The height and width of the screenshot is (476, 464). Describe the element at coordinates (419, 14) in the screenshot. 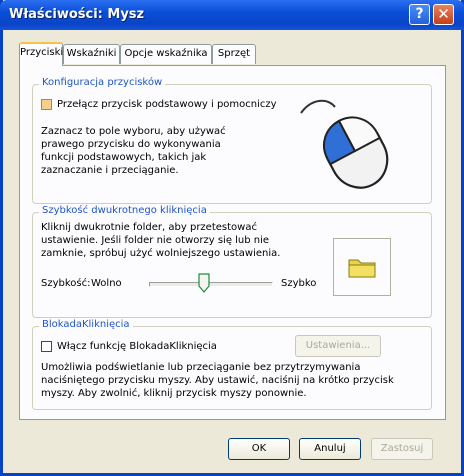

I see `help-button: ?` at that location.